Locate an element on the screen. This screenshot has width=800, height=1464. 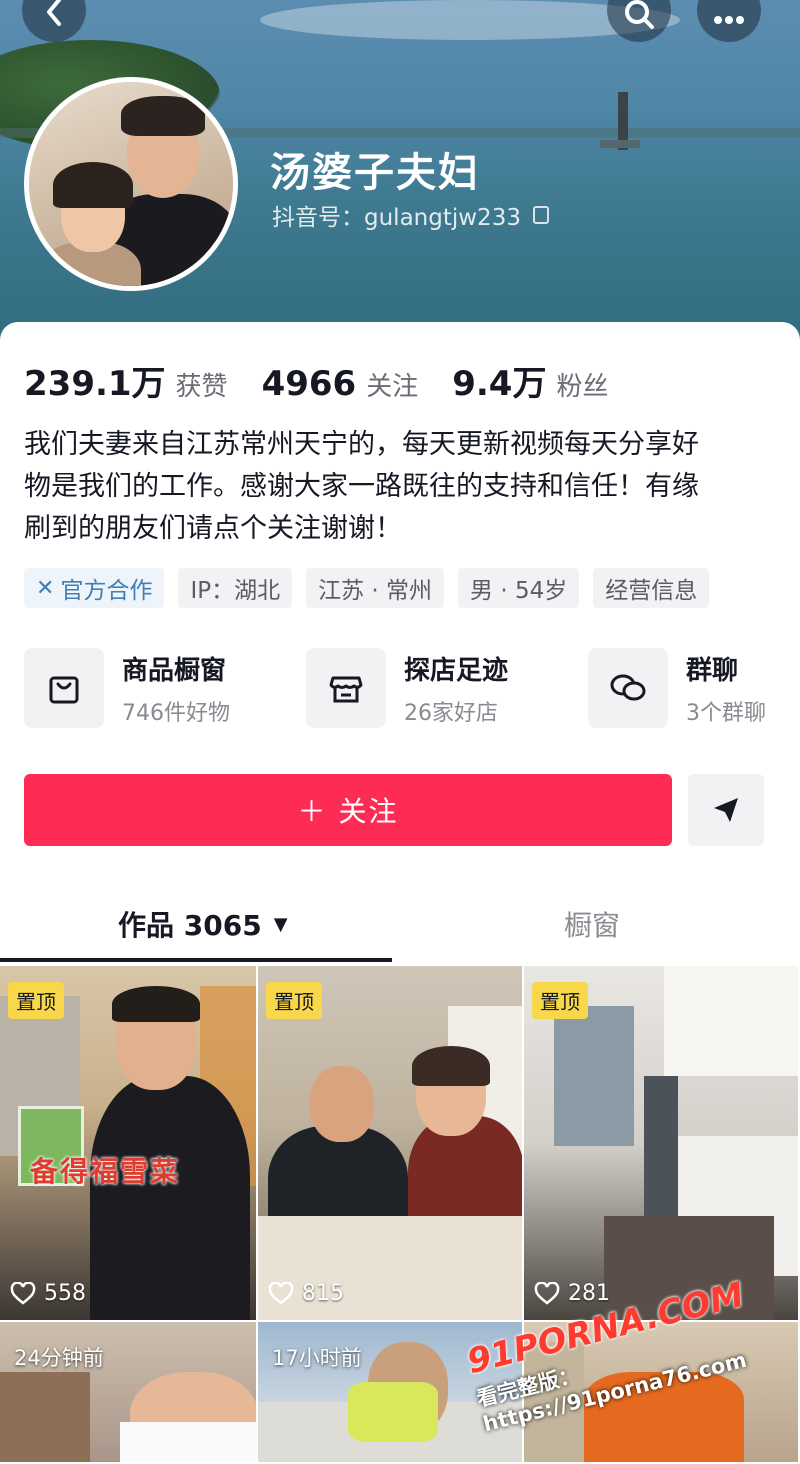
followers-count: 9.4万 is located at coordinates (499, 380).